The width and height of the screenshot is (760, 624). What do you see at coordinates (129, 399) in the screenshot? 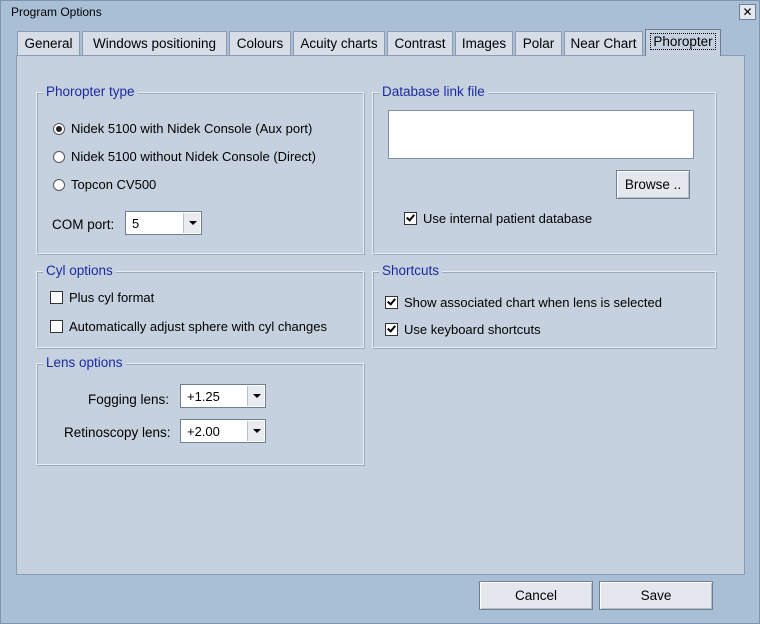
I see `fogging-lens-label: Fogging lens:` at bounding box center [129, 399].